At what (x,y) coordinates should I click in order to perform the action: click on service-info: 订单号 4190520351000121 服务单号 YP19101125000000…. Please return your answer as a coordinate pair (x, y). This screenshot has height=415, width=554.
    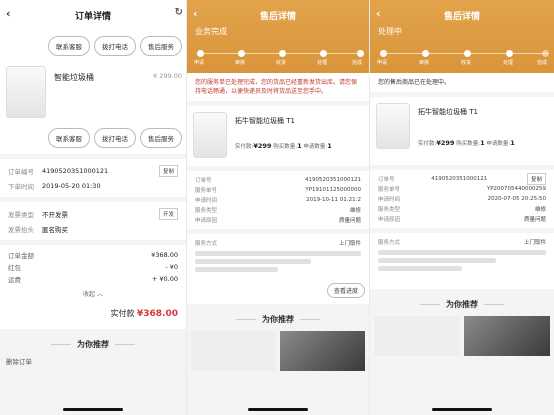
    Looking at the image, I should click on (278, 200).